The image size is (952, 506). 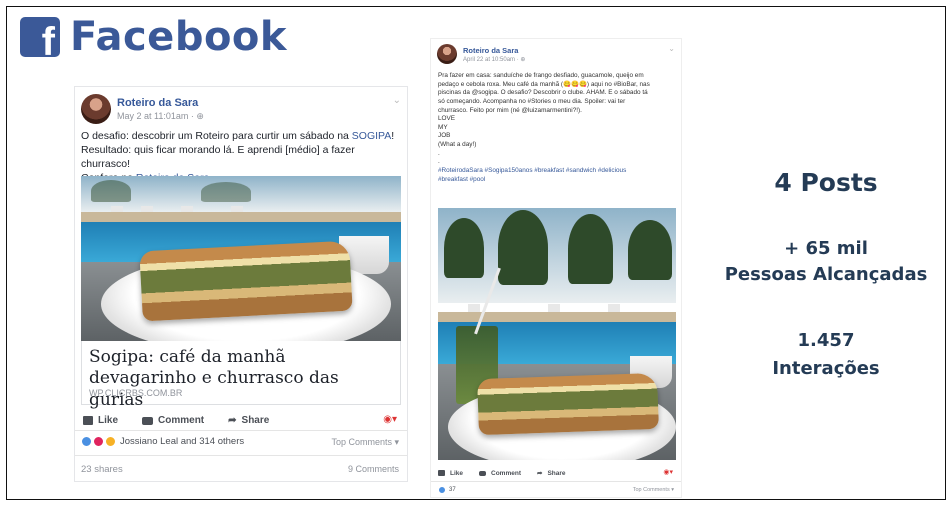 What do you see at coordinates (826, 274) in the screenshot?
I see `reach-label: Pessoas Alcançadas` at bounding box center [826, 274].